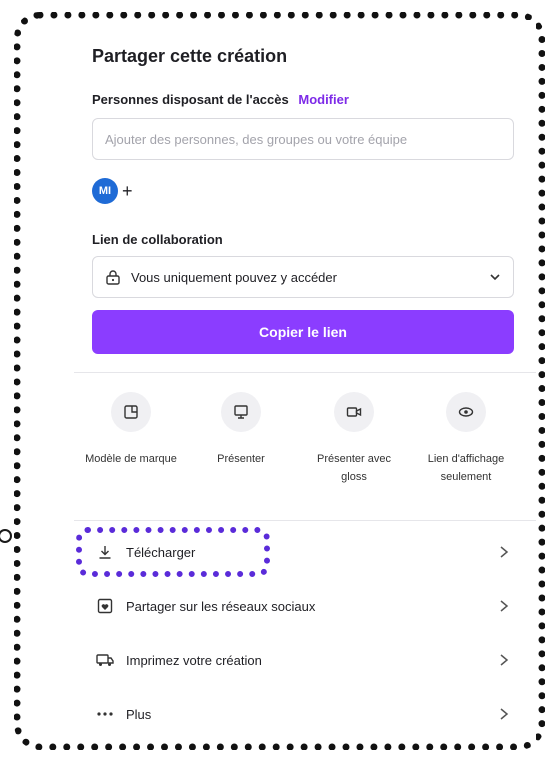  Describe the element at coordinates (495, 277) in the screenshot. I see `chevron-down-icon` at that location.